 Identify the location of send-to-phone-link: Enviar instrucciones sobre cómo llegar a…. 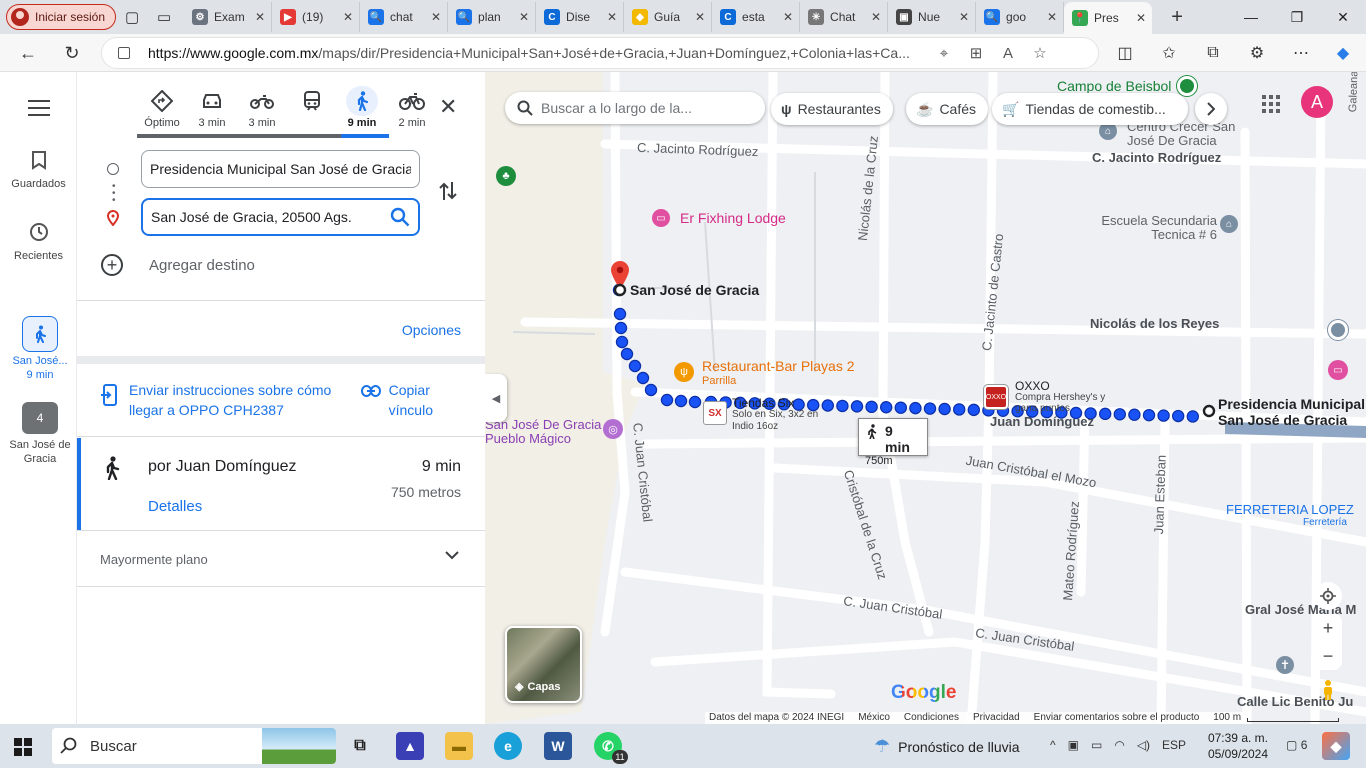
(228, 400).